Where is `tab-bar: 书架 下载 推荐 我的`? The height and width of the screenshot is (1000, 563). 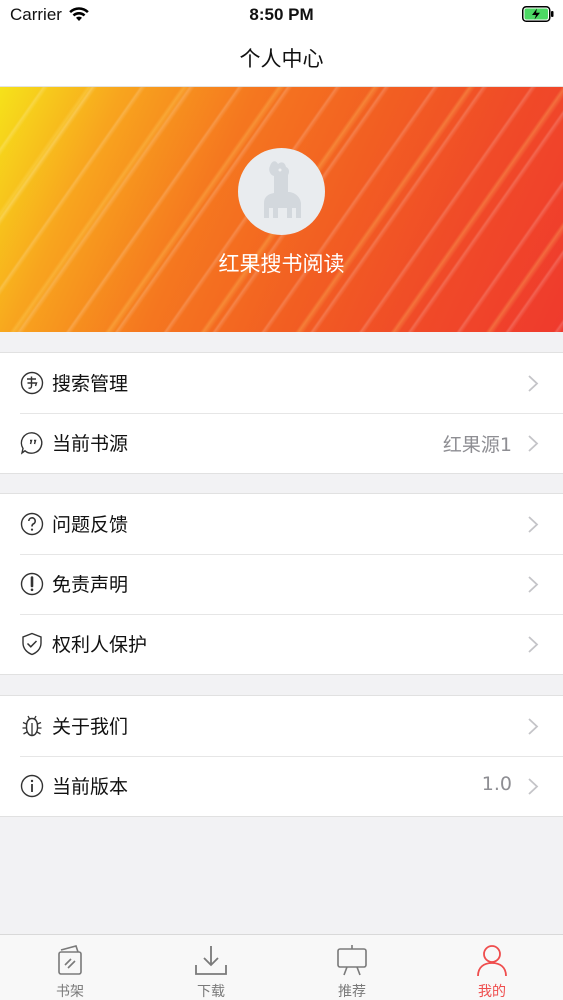 tab-bar: 书架 下载 推荐 我的 is located at coordinates (281, 967).